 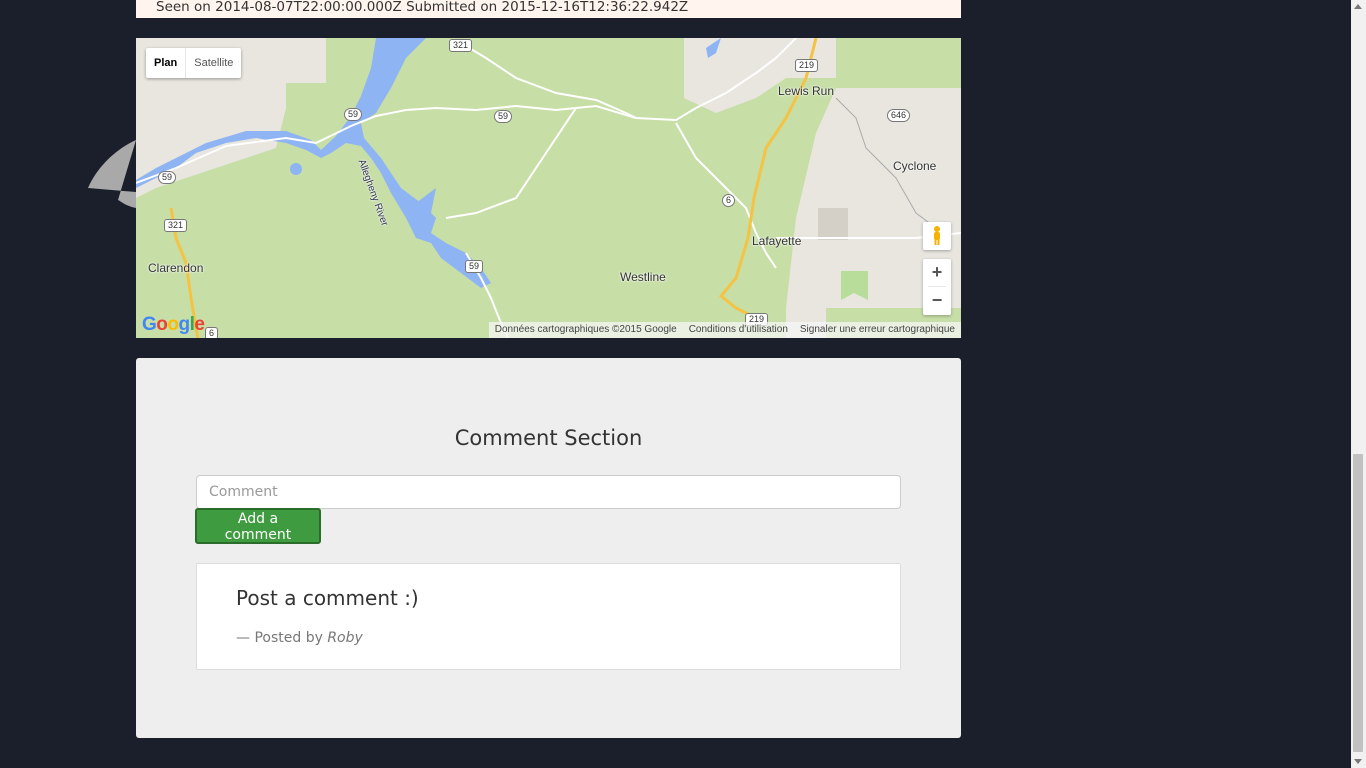 I want to click on scroll-down-arrow-icon, so click(x=1358, y=761).